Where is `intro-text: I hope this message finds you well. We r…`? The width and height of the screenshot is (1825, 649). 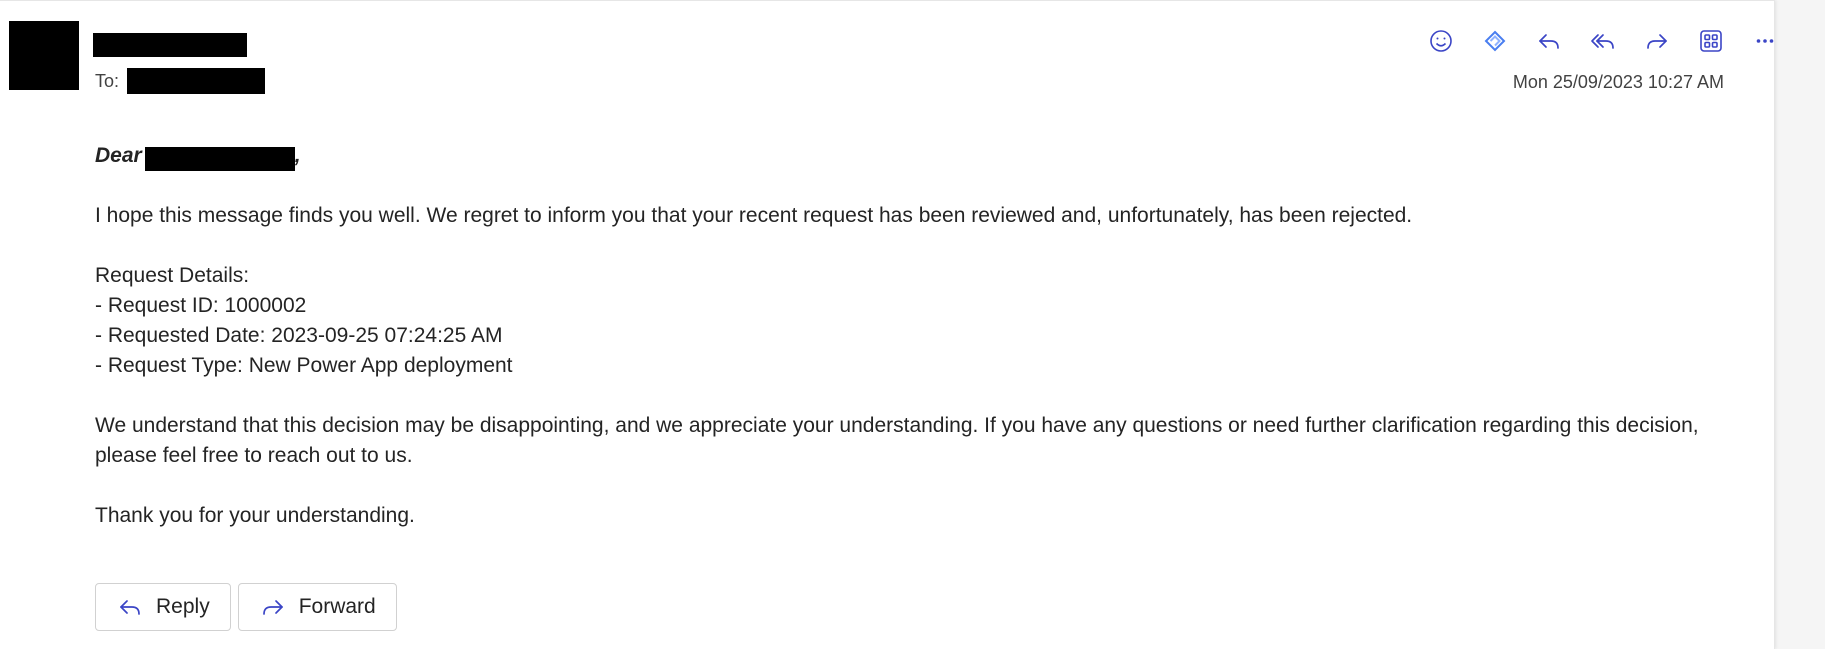
intro-text: I hope this message finds you well. We r… is located at coordinates (754, 215).